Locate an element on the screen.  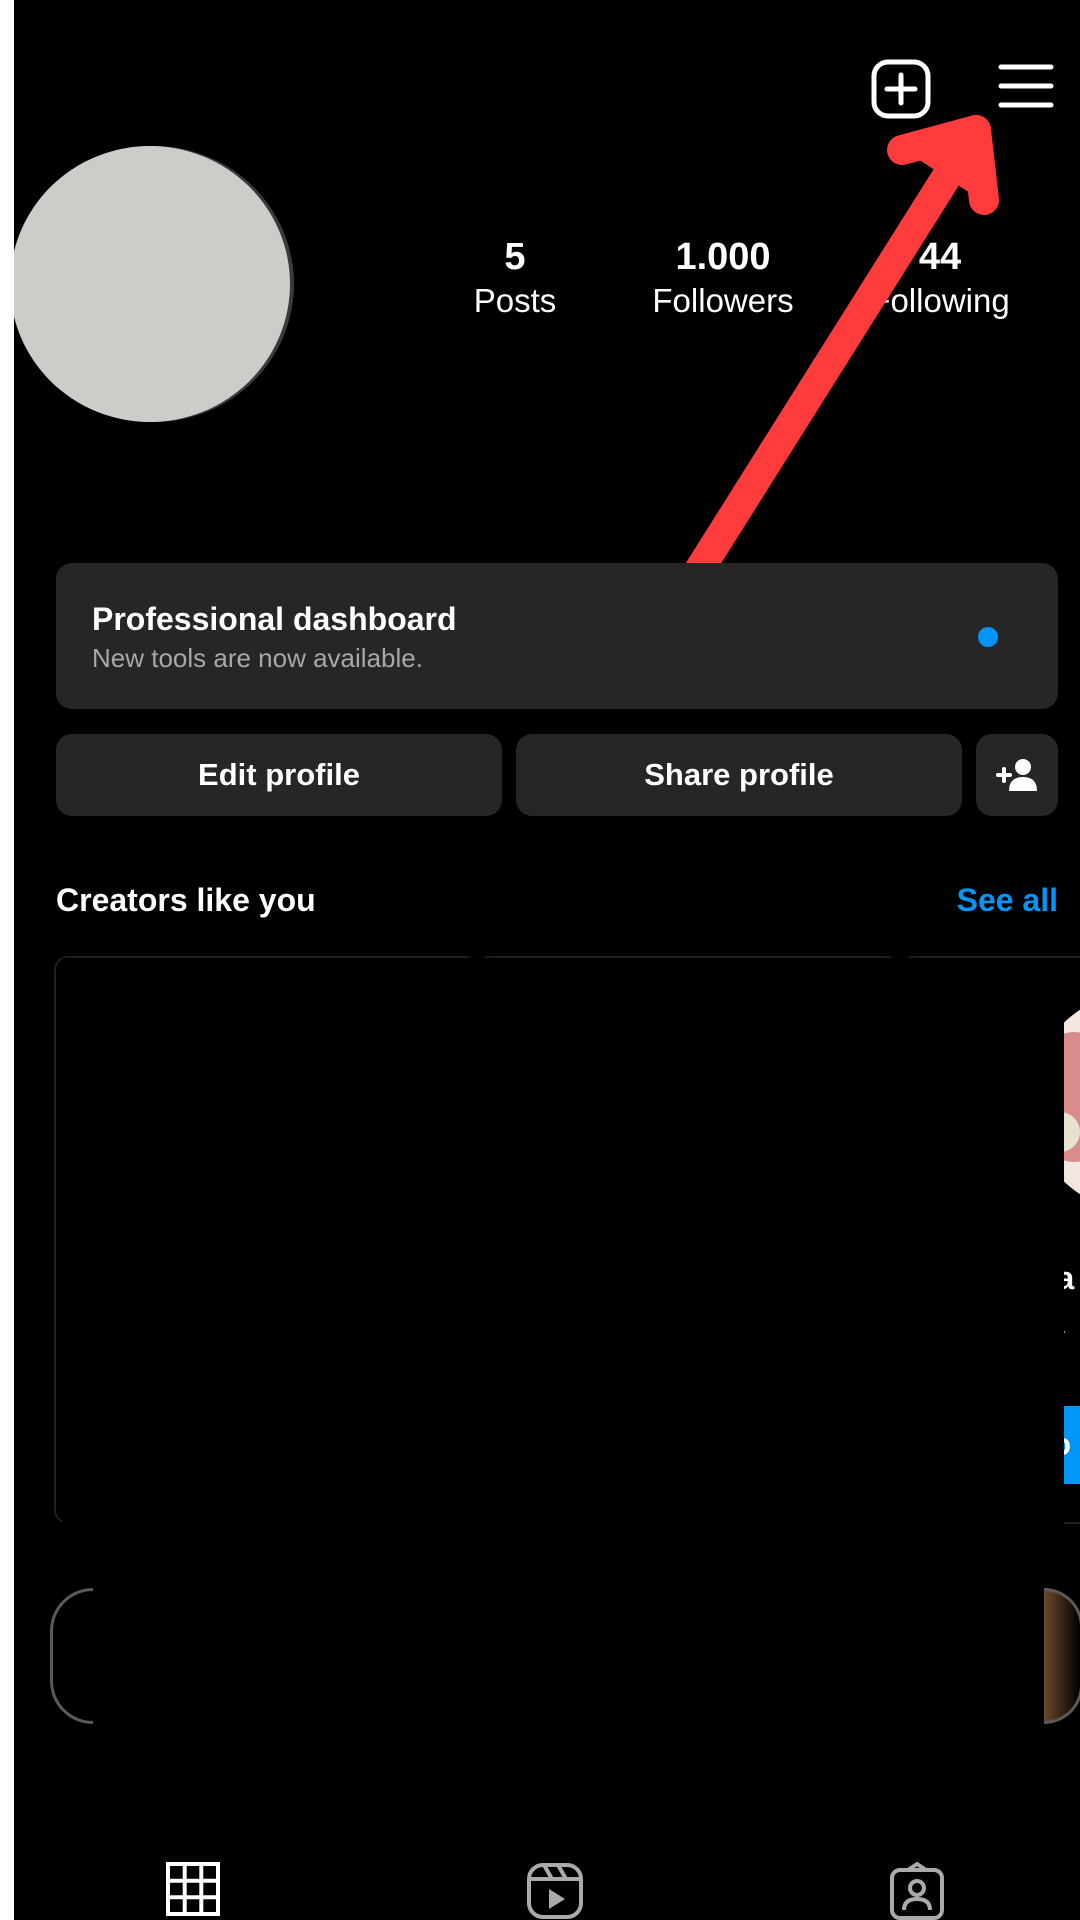
dashboard-title: Professional dashboard is located at coordinates (274, 619).